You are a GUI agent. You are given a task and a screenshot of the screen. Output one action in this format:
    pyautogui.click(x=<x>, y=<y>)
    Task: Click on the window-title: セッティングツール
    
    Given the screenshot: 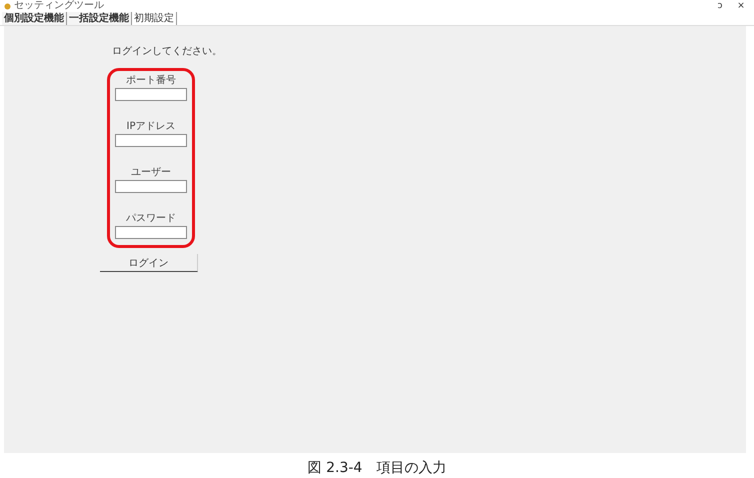 What is the action you would take?
    pyautogui.click(x=59, y=6)
    